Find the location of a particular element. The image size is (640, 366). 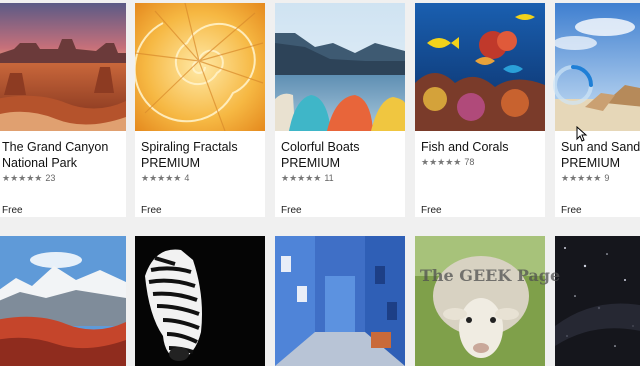

app-card-night-sky is located at coordinates (597, 301).